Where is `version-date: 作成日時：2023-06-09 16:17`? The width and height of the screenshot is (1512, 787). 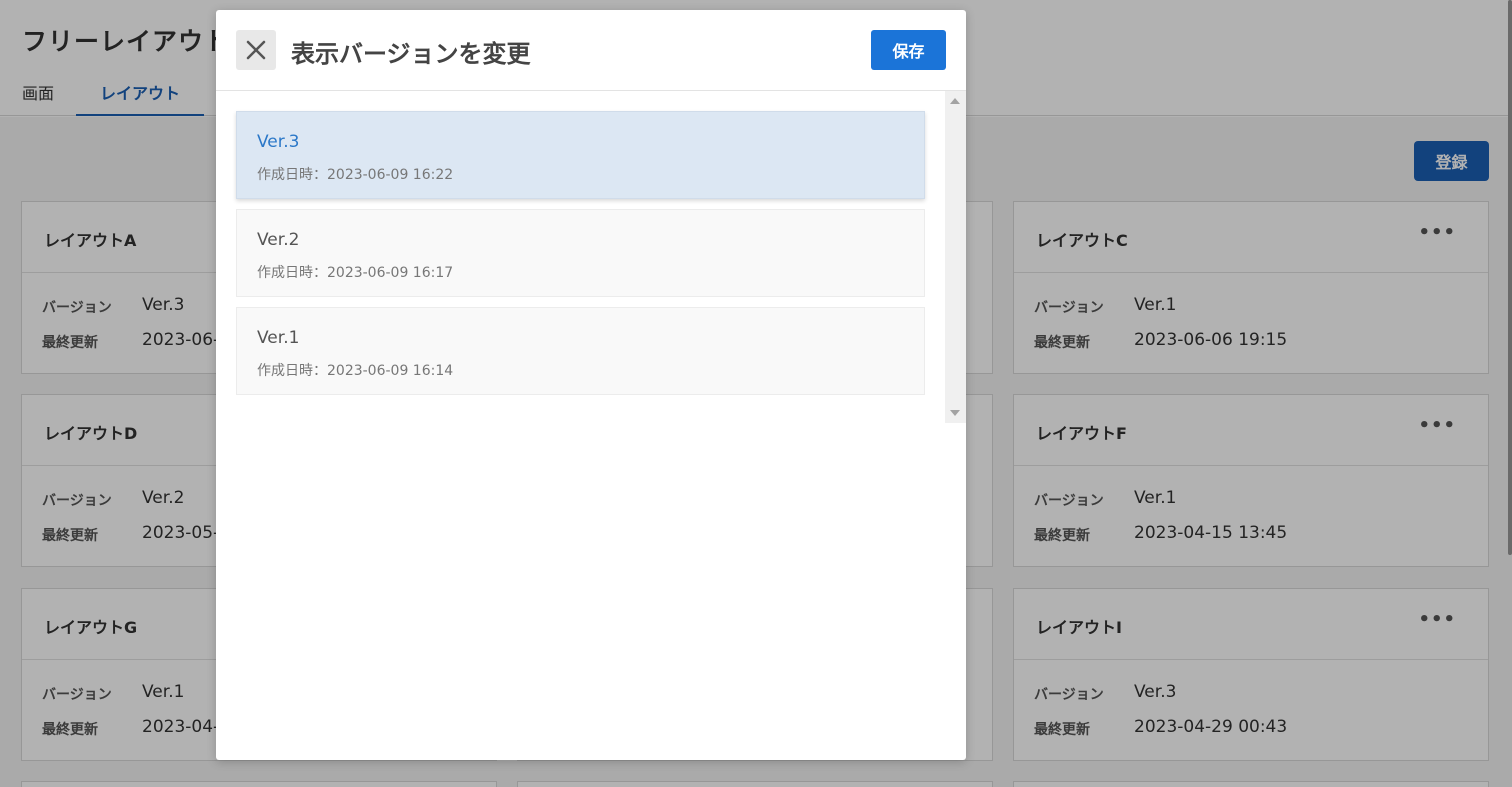 version-date: 作成日時：2023-06-09 16:17 is located at coordinates (355, 273).